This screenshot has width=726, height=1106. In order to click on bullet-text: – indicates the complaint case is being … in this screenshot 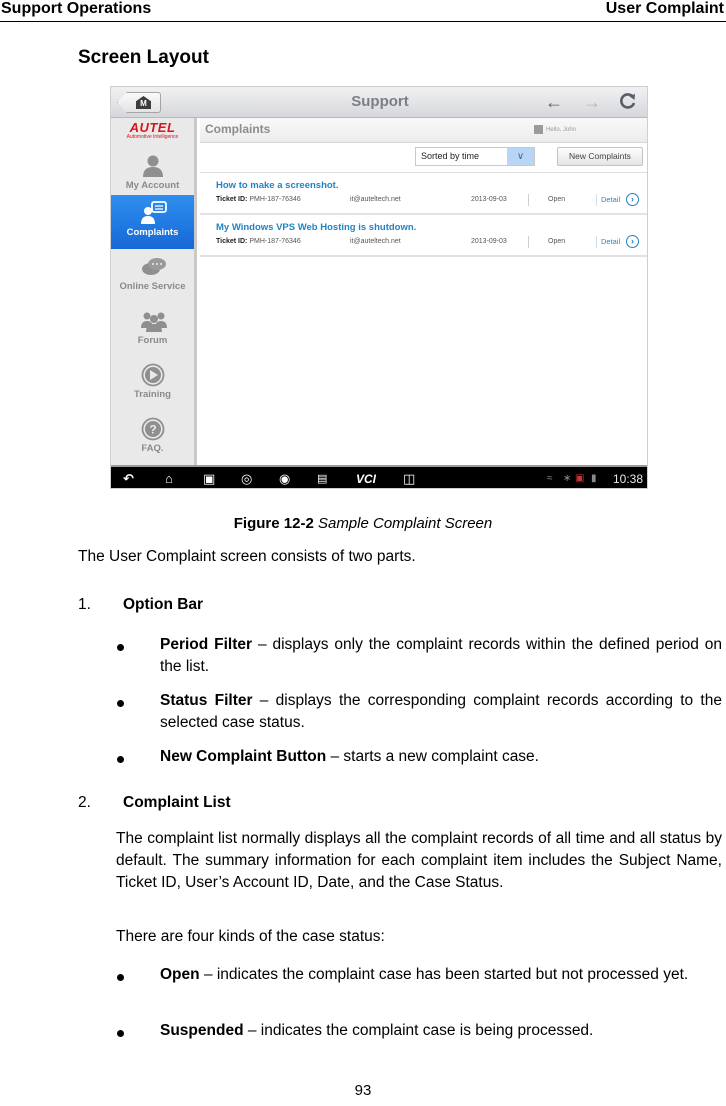, I will do `click(420, 1030)`.